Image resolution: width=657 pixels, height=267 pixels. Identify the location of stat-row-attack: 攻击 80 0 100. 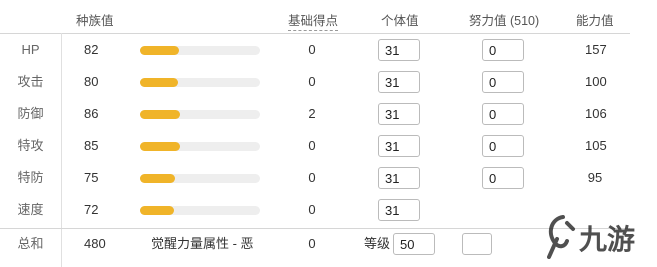
(328, 82).